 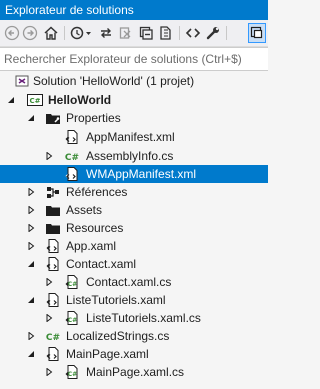 What do you see at coordinates (53, 118) in the screenshot?
I see `properties-folder-icon` at bounding box center [53, 118].